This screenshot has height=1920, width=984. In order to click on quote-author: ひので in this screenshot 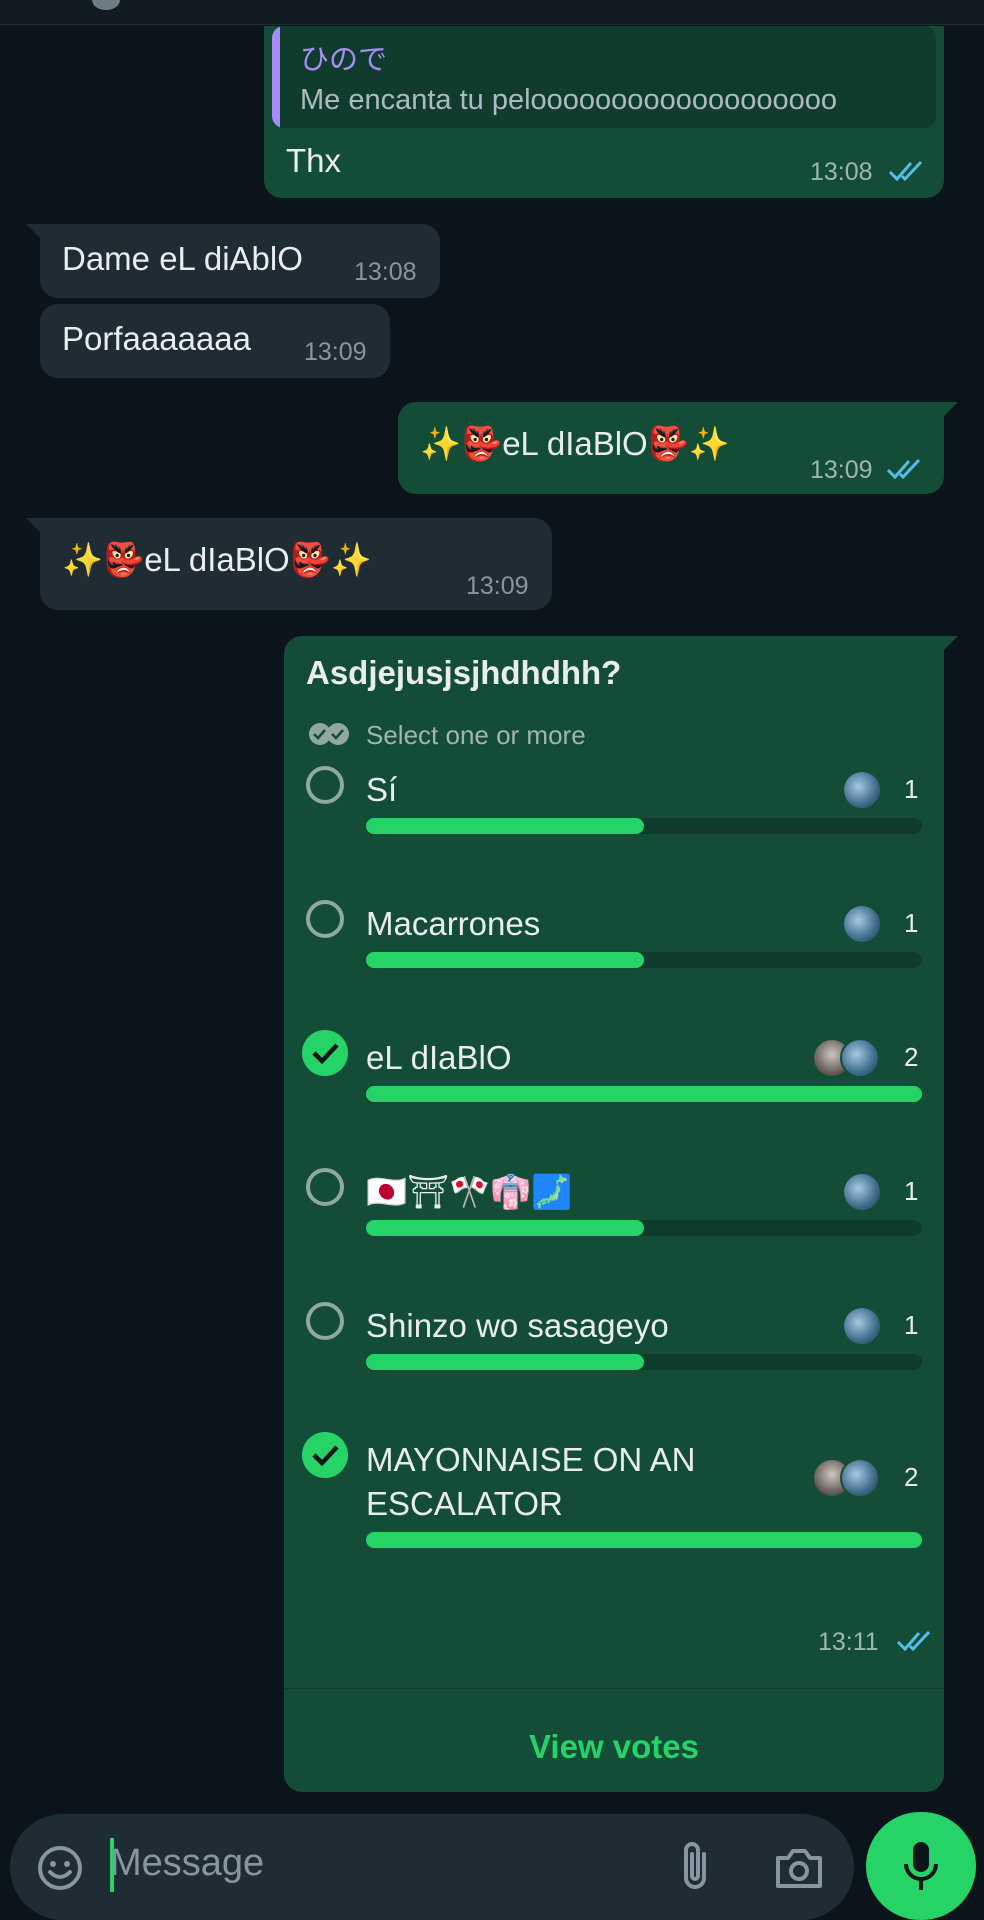, I will do `click(344, 60)`.